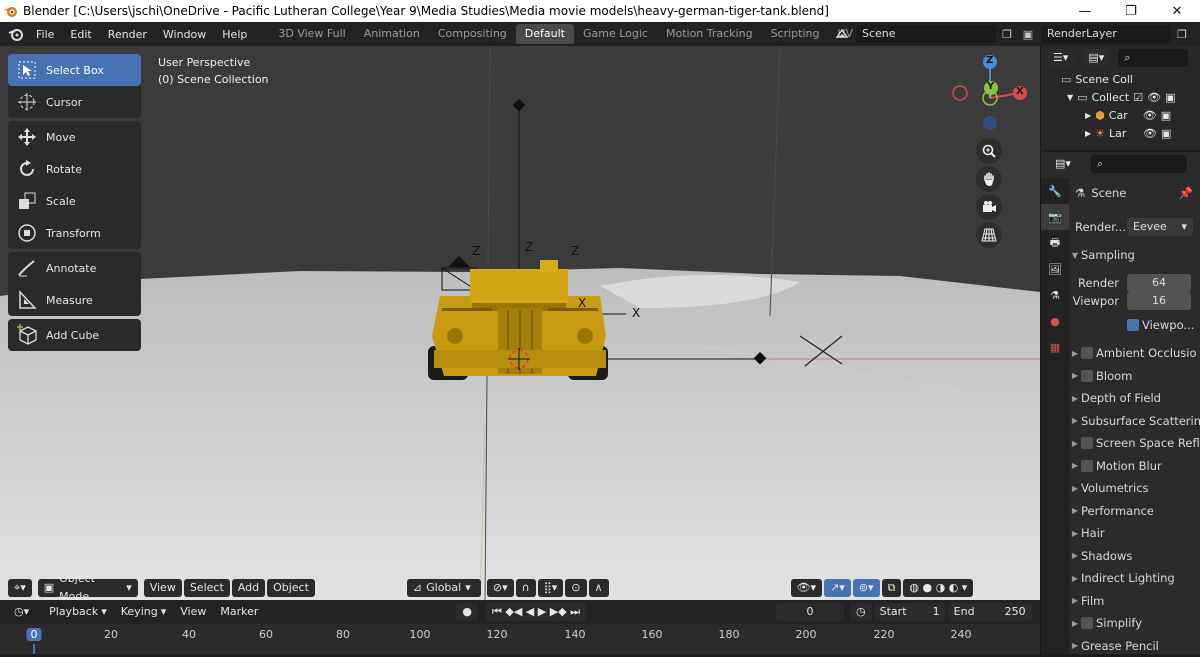 The width and height of the screenshot is (1200, 657). Describe the element at coordinates (1120, 97) in the screenshot. I see `outliner-row-collection: ▼ ▭ Collect ☑ 👁 ▣` at that location.